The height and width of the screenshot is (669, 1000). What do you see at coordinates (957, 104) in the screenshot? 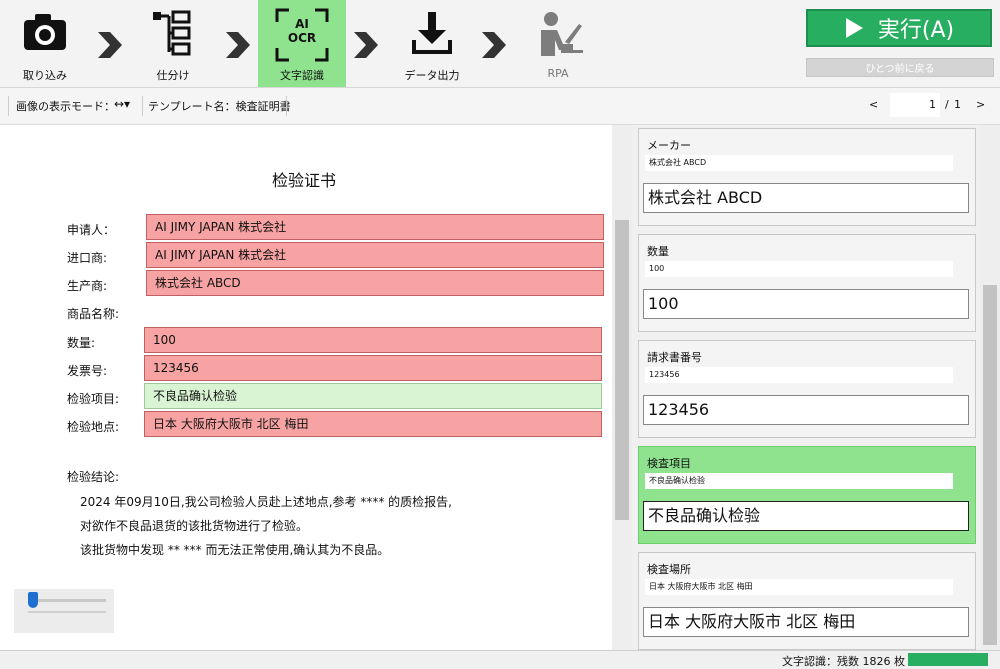
I see `page-total: 1` at bounding box center [957, 104].